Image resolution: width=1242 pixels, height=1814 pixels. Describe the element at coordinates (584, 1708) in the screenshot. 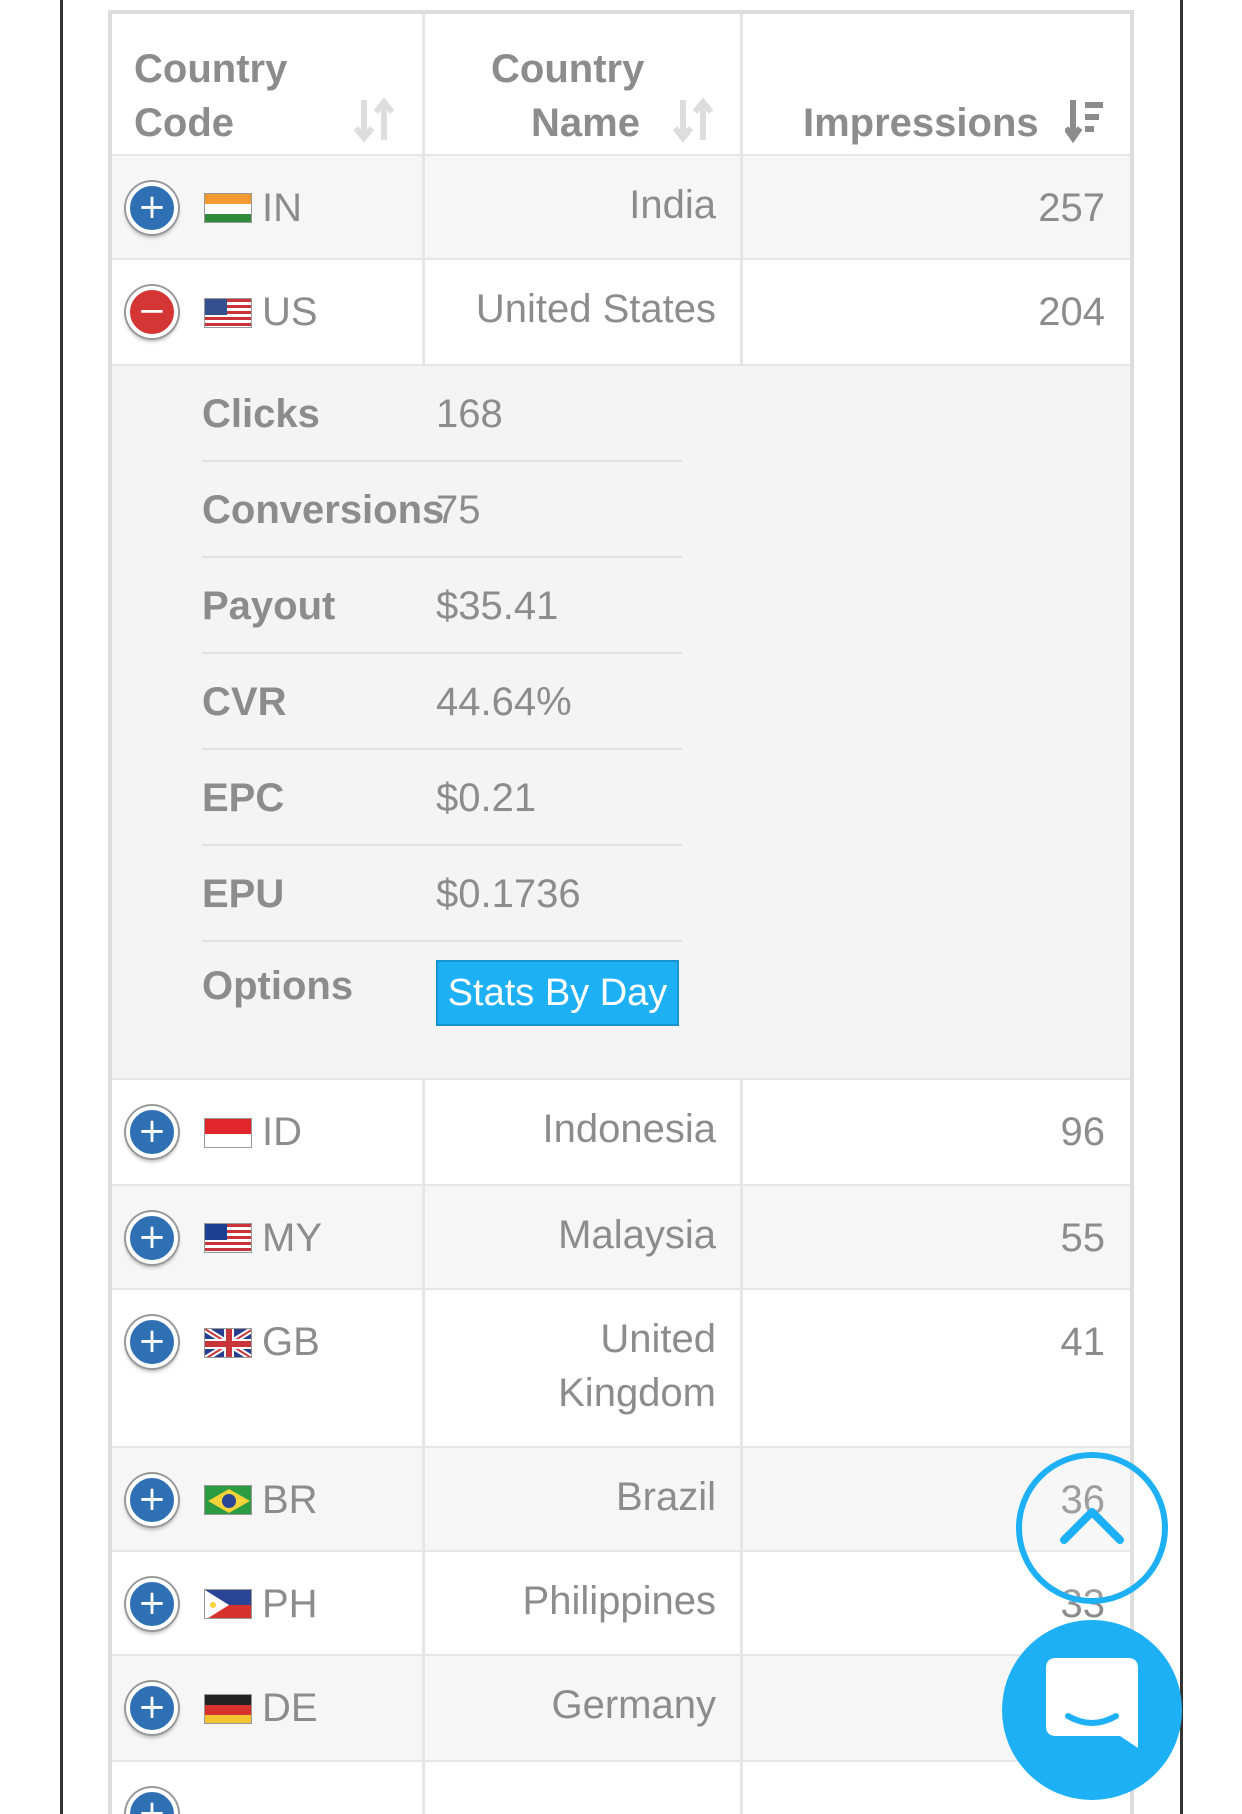

I see `country-name-cell: Germany` at that location.